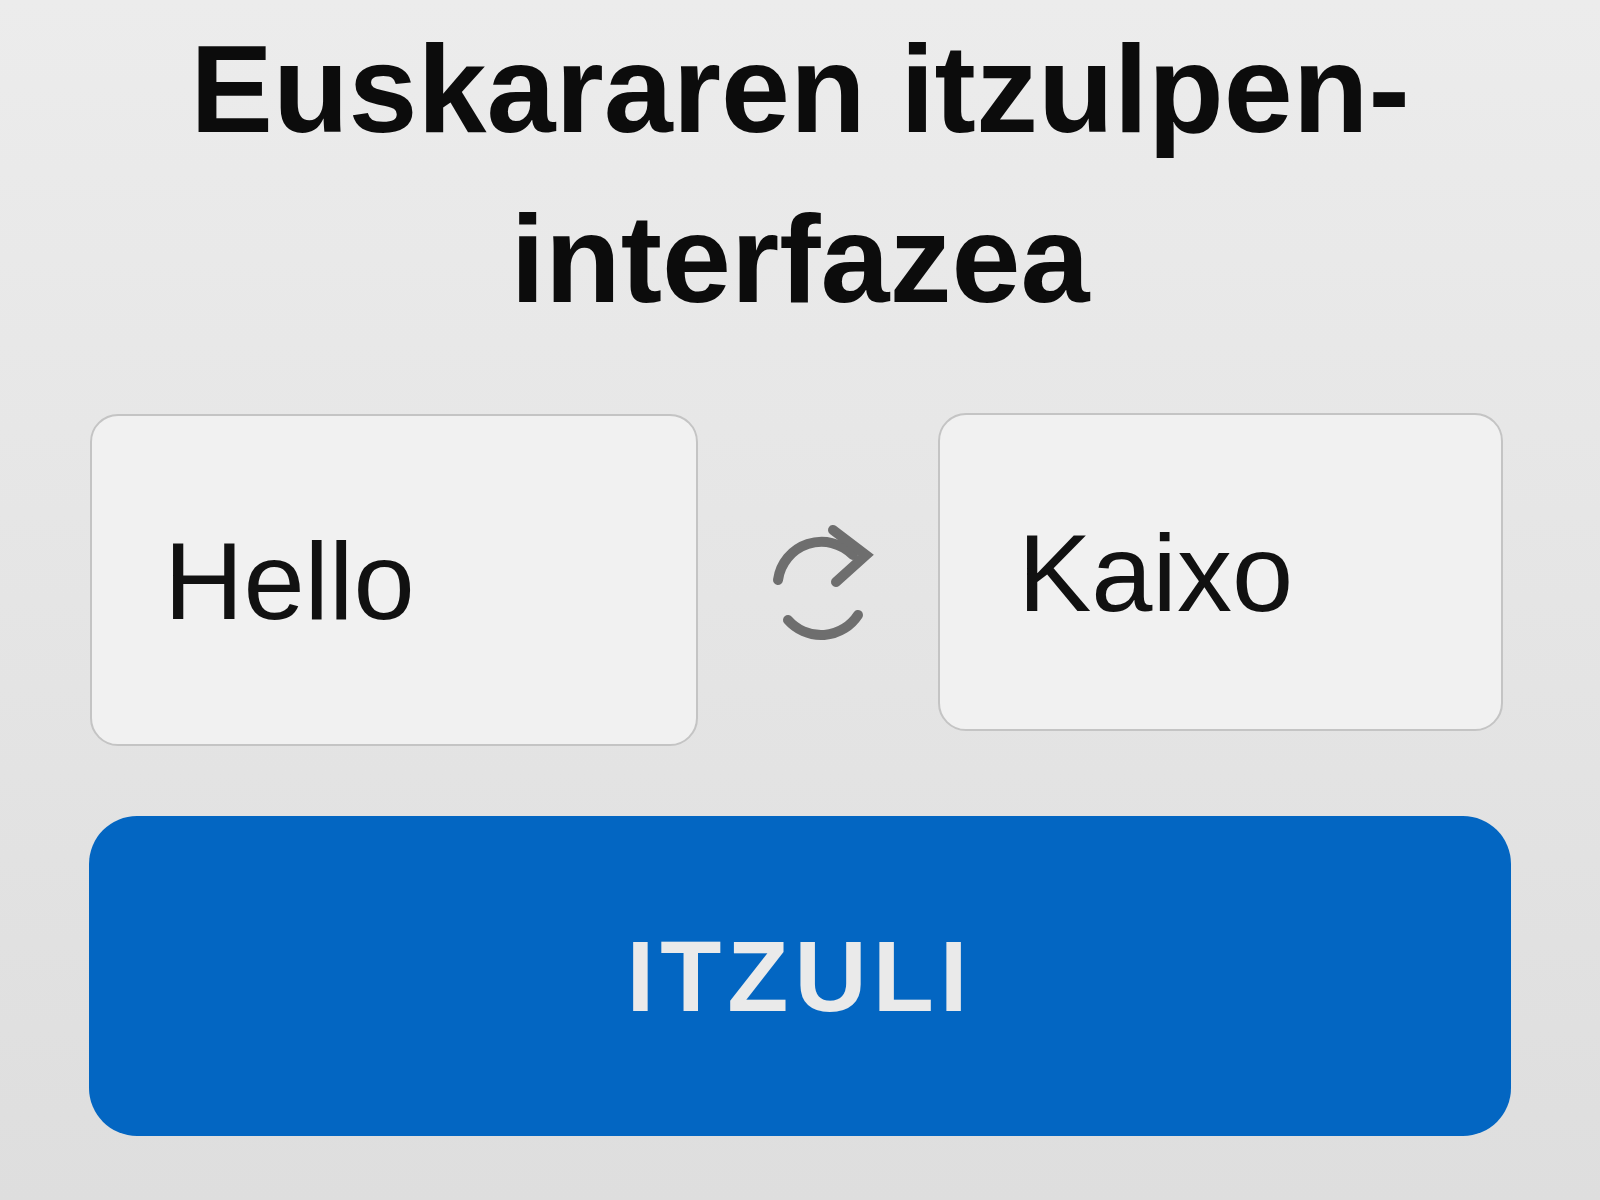 The height and width of the screenshot is (1200, 1600). I want to click on source-text-field: Hello, so click(394, 580).